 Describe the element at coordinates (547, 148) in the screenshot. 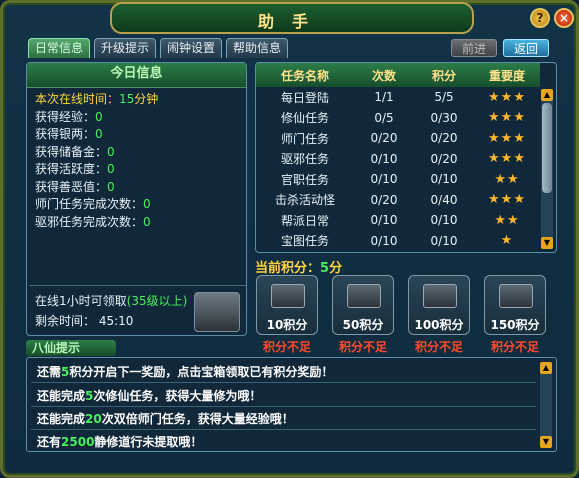

I see `scroll-thumb` at that location.